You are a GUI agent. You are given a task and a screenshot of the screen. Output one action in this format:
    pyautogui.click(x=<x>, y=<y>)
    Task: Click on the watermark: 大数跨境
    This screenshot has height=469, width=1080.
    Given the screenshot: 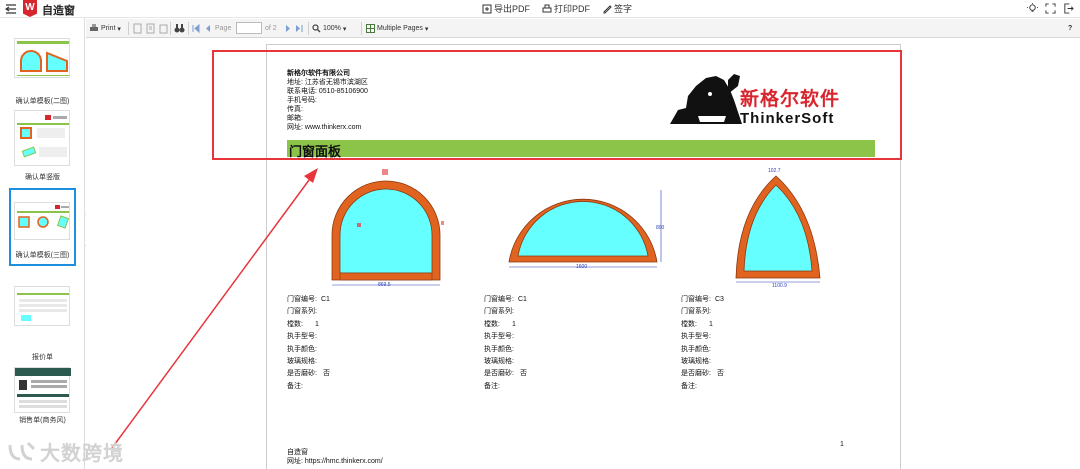 What is the action you would take?
    pyautogui.click(x=66, y=451)
    